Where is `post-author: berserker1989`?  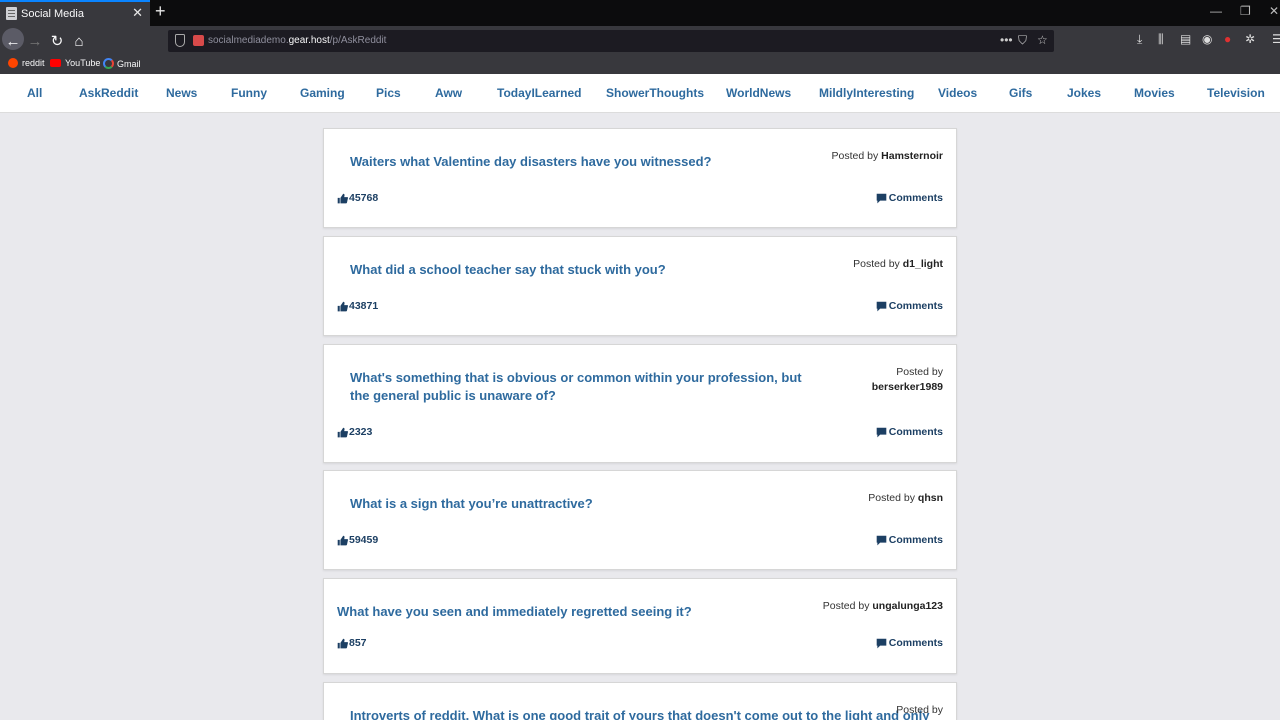 post-author: berserker1989 is located at coordinates (907, 387).